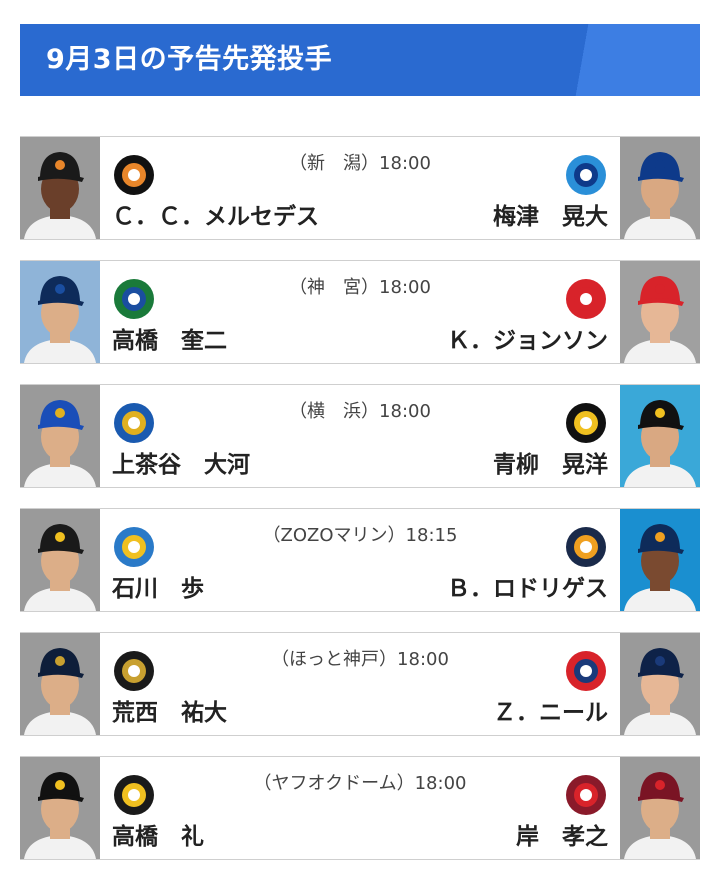 The image size is (720, 890). I want to click on away-pitcher-name: Ｚ．ニール, so click(550, 710).